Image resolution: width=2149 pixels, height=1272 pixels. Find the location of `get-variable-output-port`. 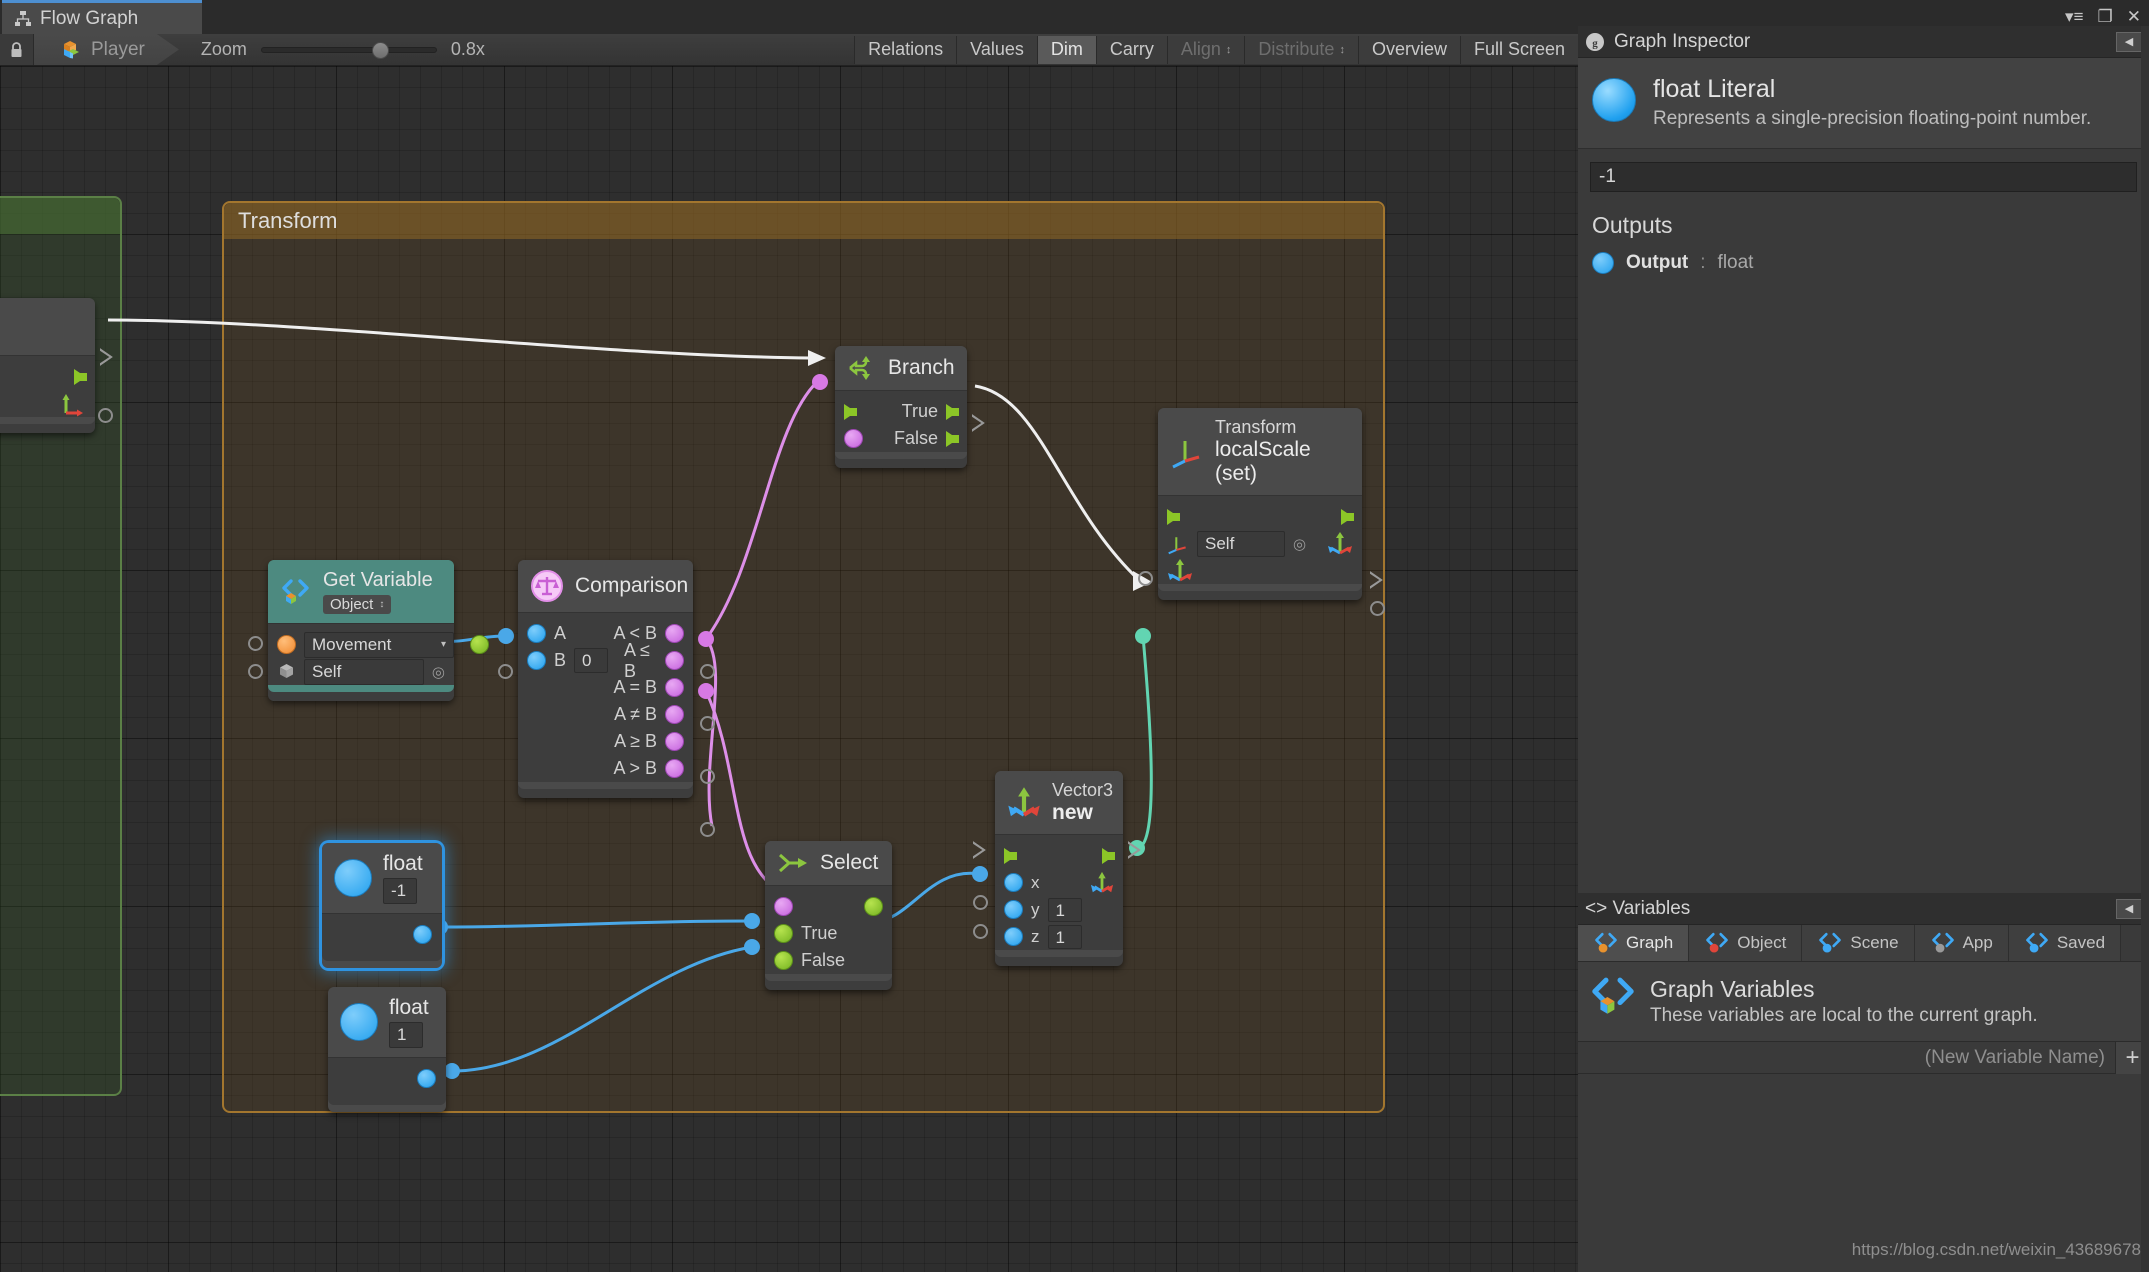

get-variable-output-port is located at coordinates (479, 644).